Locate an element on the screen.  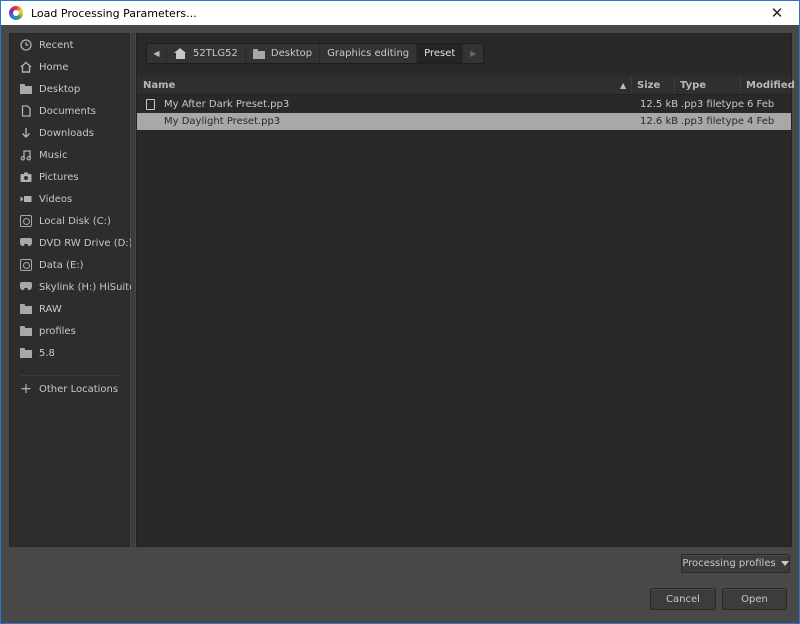
column-header-name: Name is located at coordinates (383, 85).